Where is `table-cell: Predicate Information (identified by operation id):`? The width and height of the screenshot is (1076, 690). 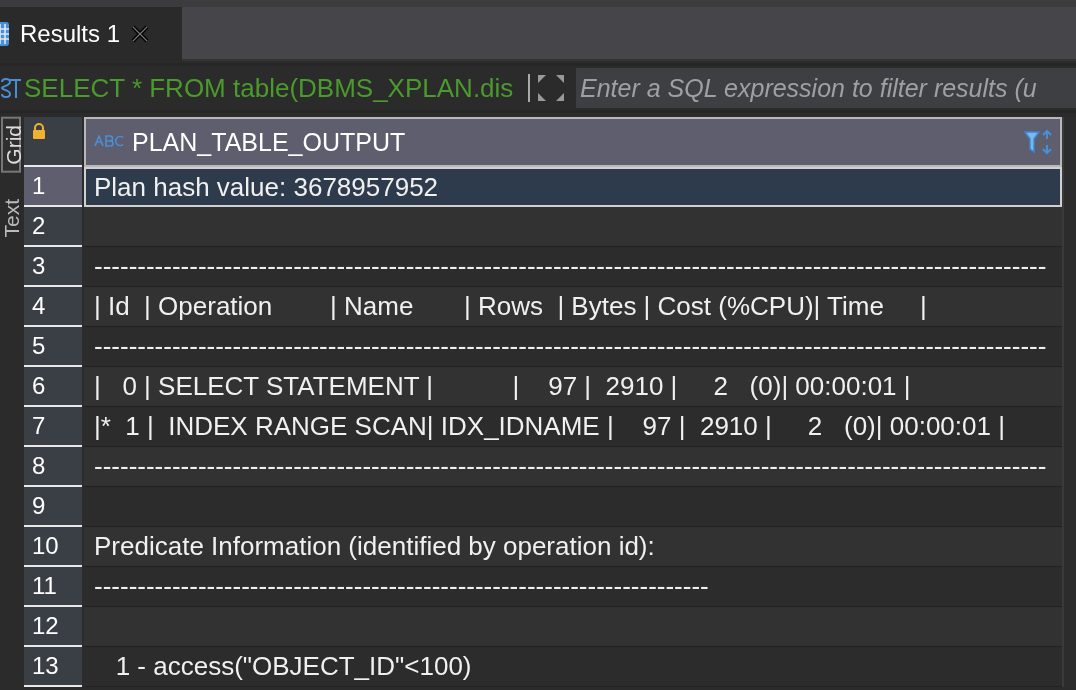 table-cell: Predicate Information (identified by operation id): is located at coordinates (573, 547).